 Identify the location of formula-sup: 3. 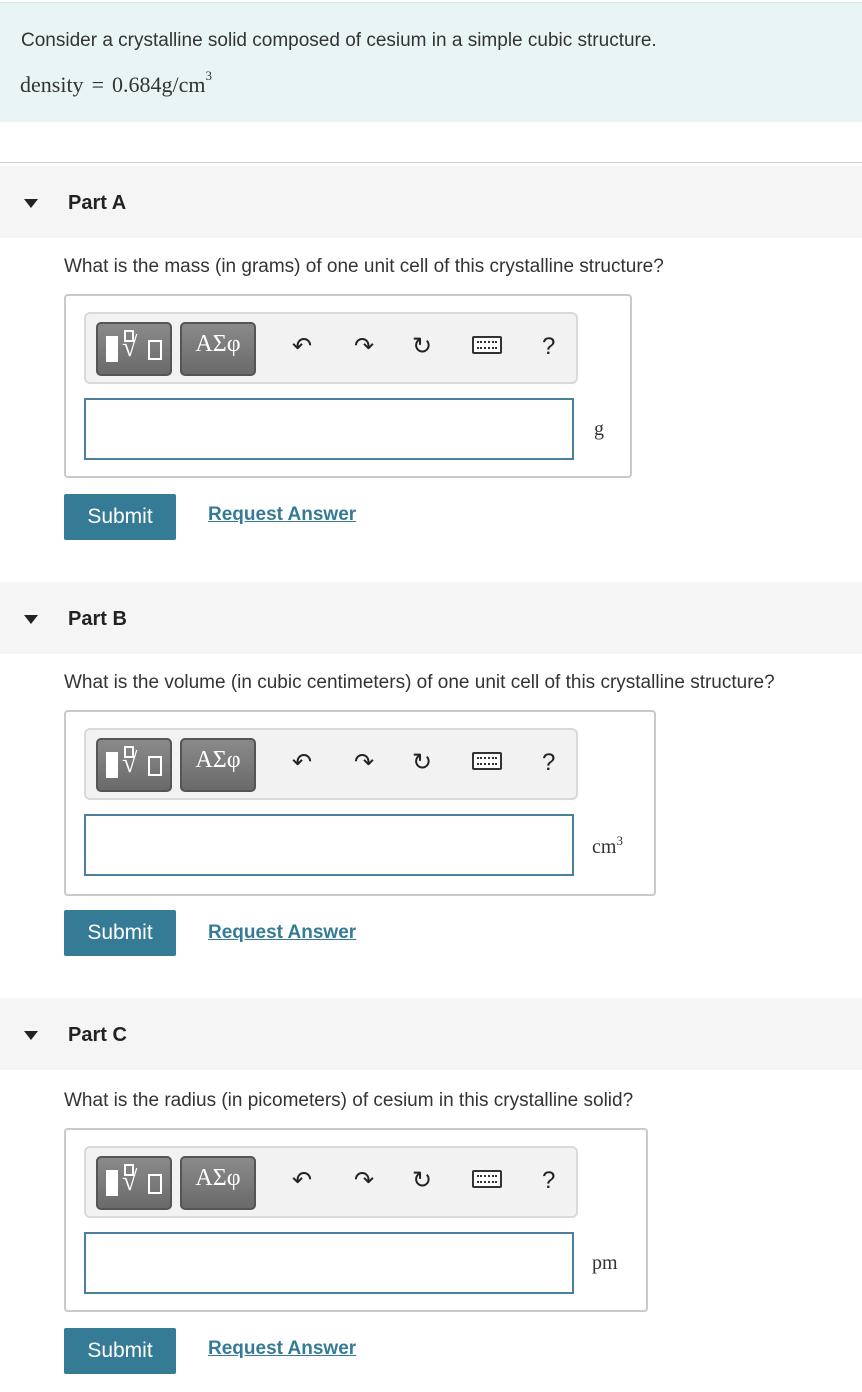
(208, 75).